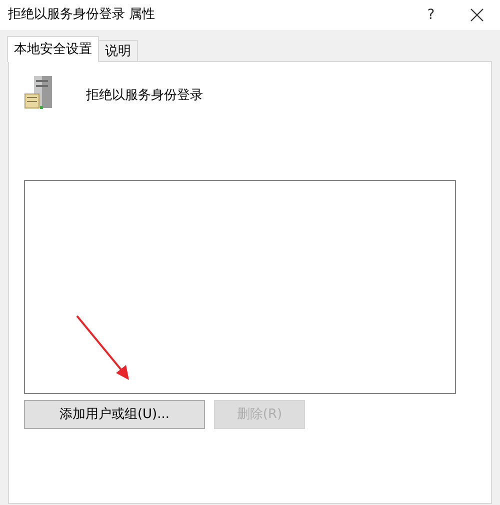 The height and width of the screenshot is (505, 500). I want to click on policy-name: 拒绝以服务身份登录, so click(144, 96).